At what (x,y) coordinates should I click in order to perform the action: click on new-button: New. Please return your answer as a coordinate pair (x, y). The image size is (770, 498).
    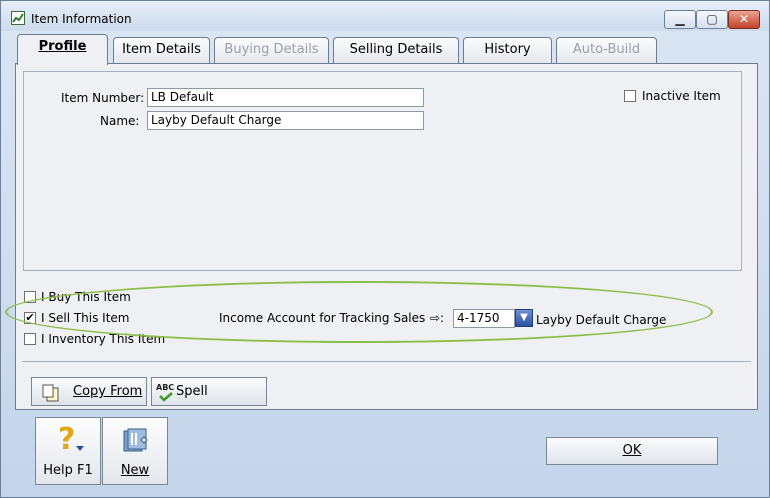
    Looking at the image, I should click on (135, 451).